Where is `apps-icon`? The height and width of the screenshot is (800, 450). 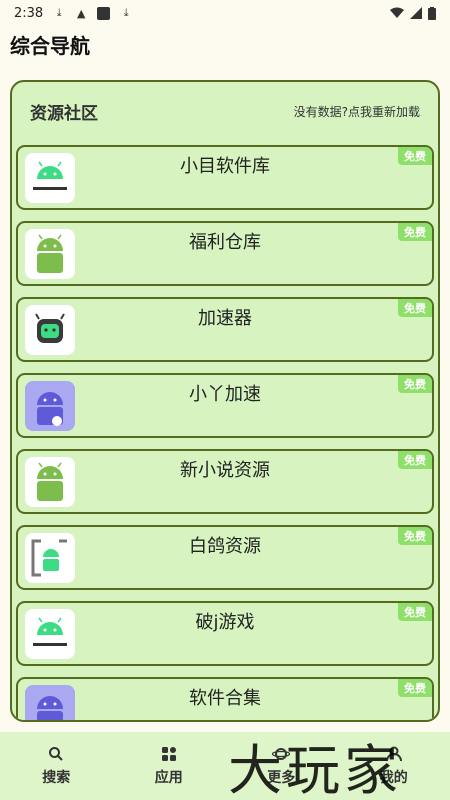 apps-icon is located at coordinates (168, 754).